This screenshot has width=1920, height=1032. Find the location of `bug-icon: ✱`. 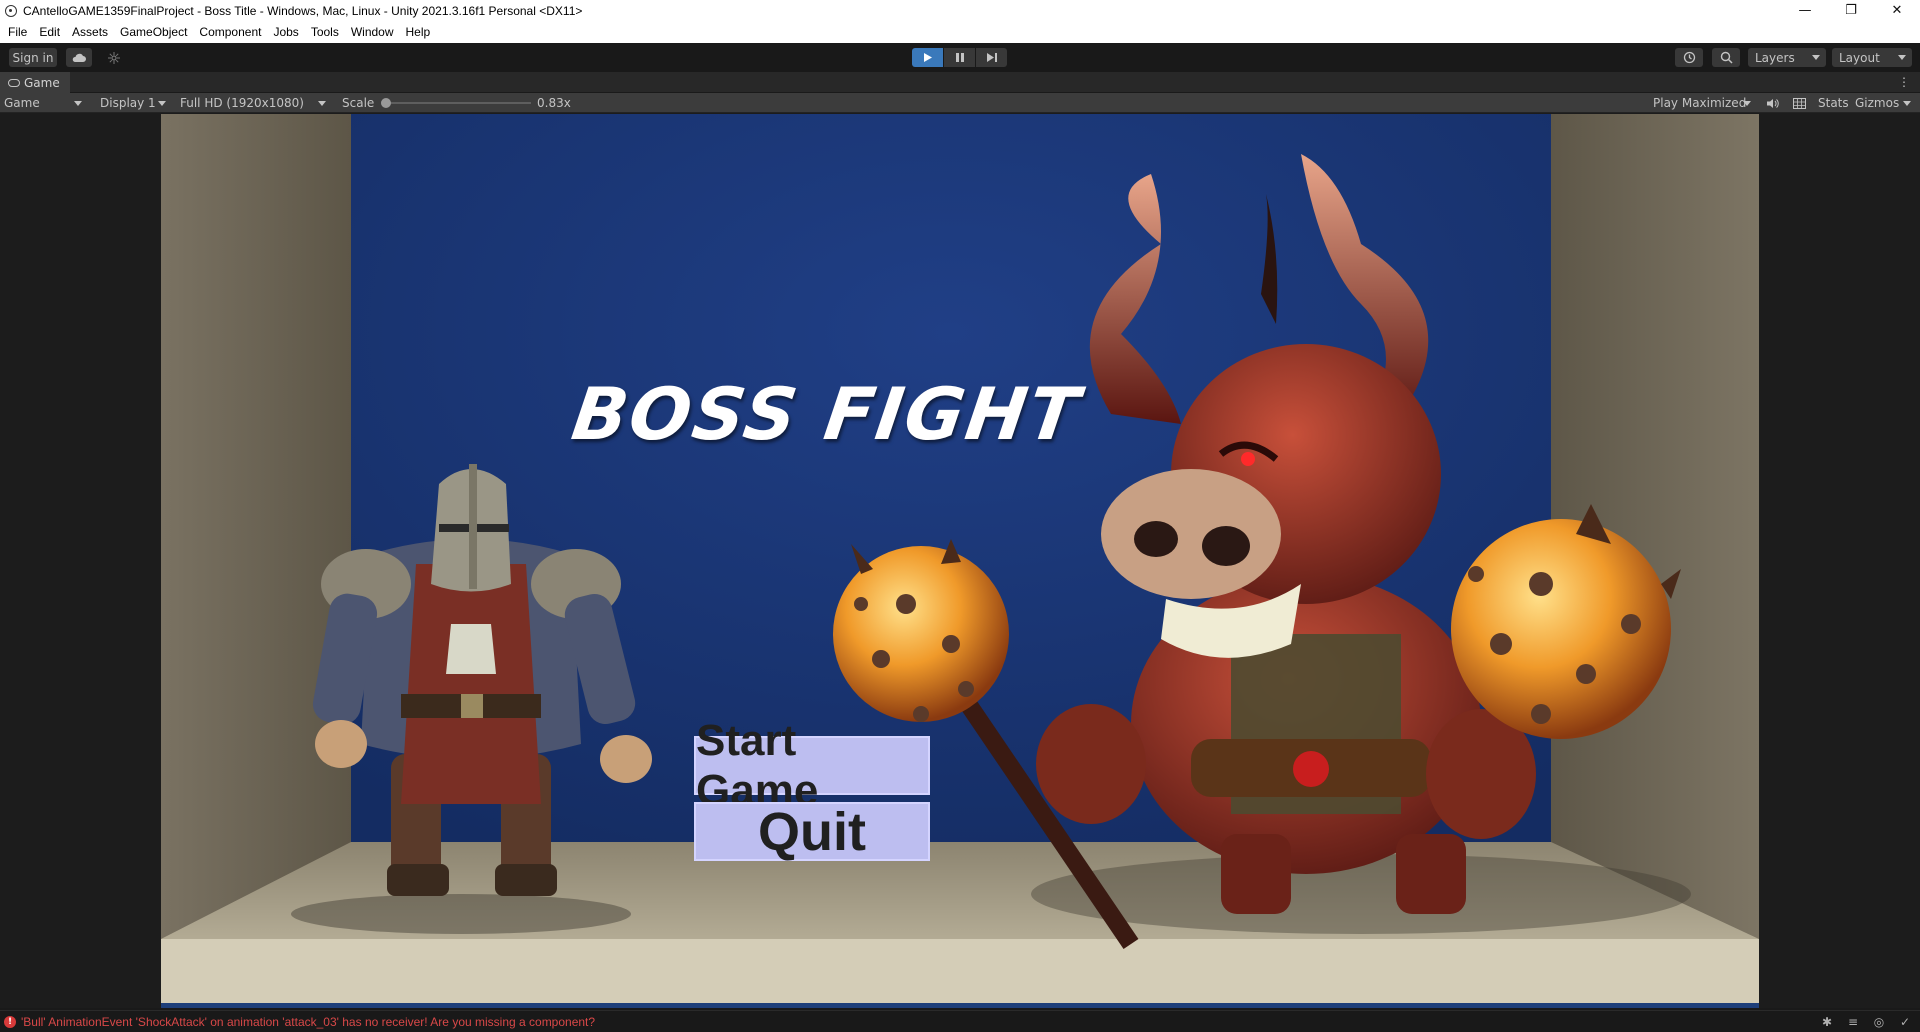

bug-icon: ✱ is located at coordinates (1827, 1022).